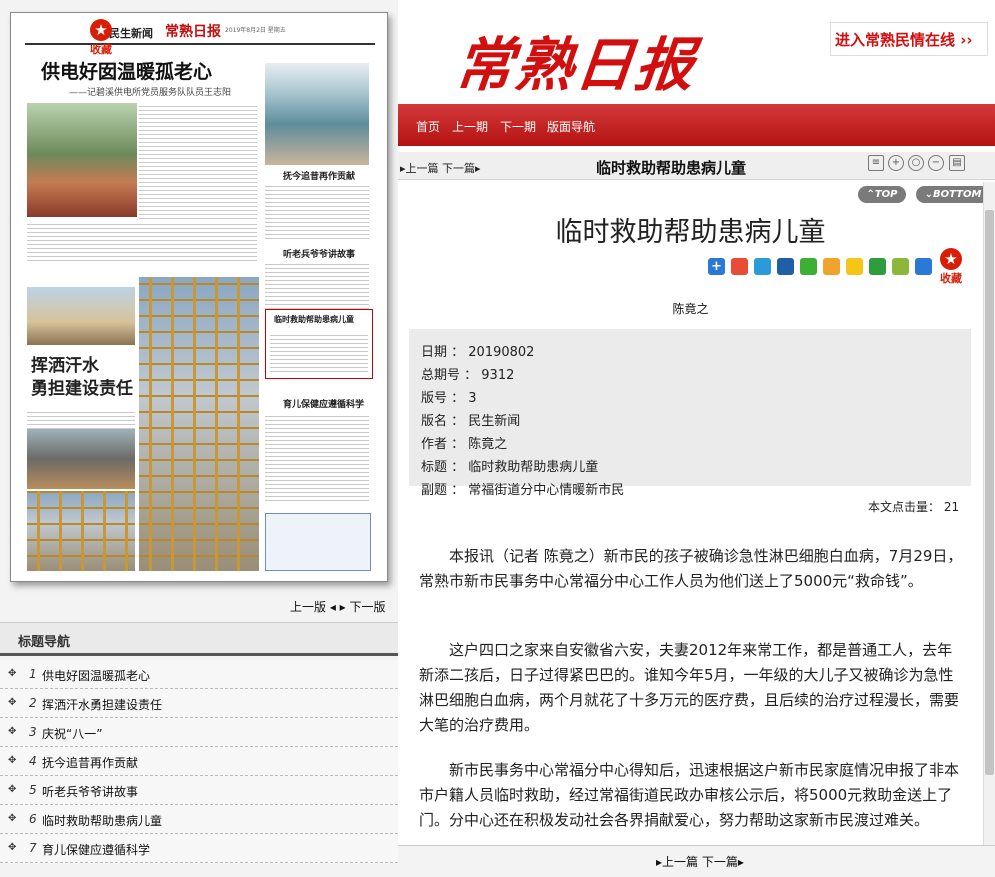 The image size is (995, 877). What do you see at coordinates (90, 762) in the screenshot?
I see `item-title: 抚今追昔再作贡献` at bounding box center [90, 762].